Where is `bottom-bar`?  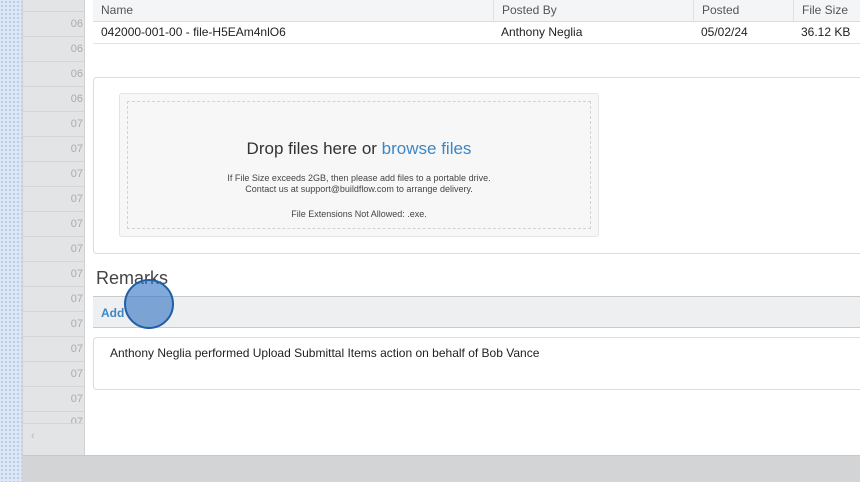 bottom-bar is located at coordinates (441, 468).